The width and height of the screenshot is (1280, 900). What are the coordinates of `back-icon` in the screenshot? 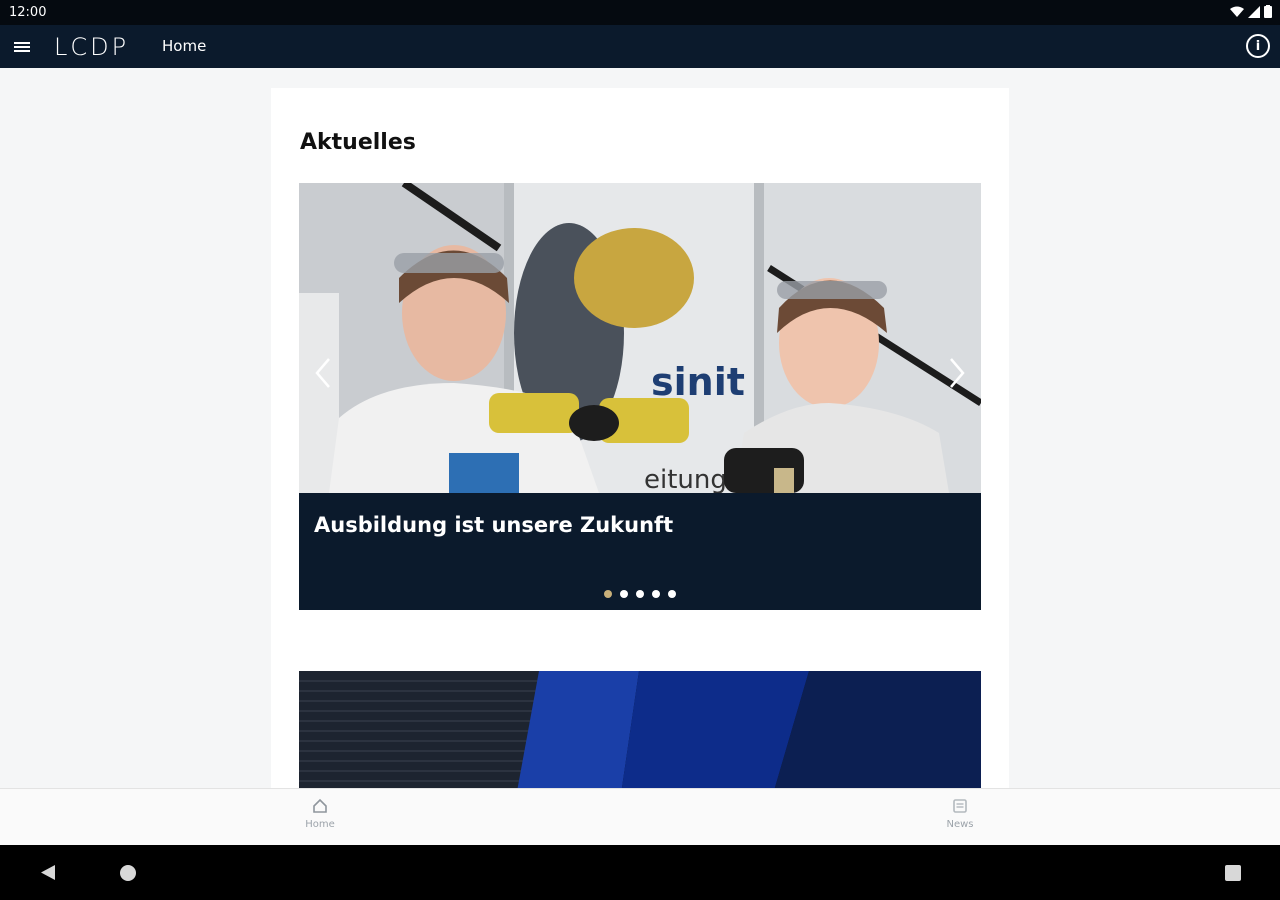 It's located at (48, 872).